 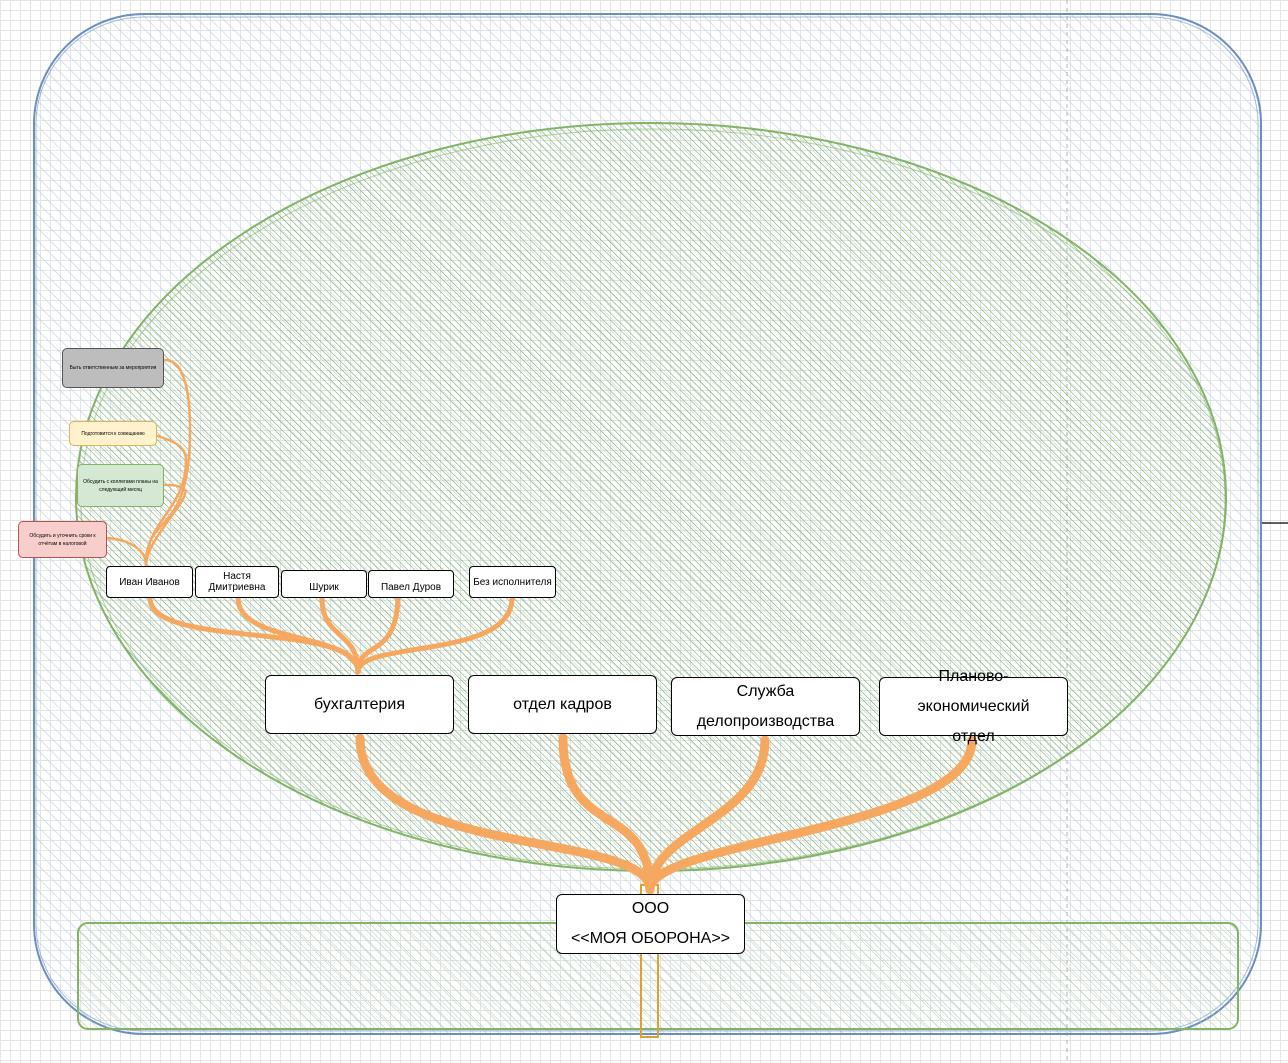 I want to click on person-name: Без исполнителя, so click(x=512, y=582).